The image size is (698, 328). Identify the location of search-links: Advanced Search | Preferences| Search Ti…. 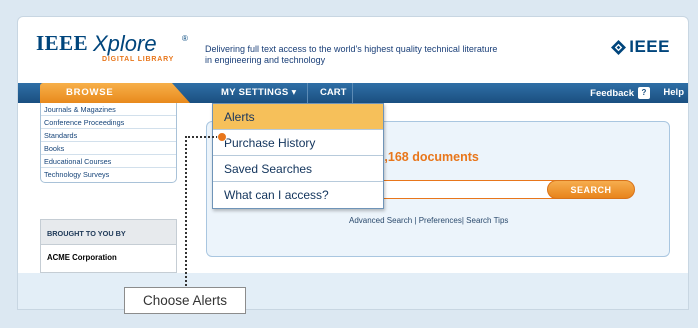
(428, 220).